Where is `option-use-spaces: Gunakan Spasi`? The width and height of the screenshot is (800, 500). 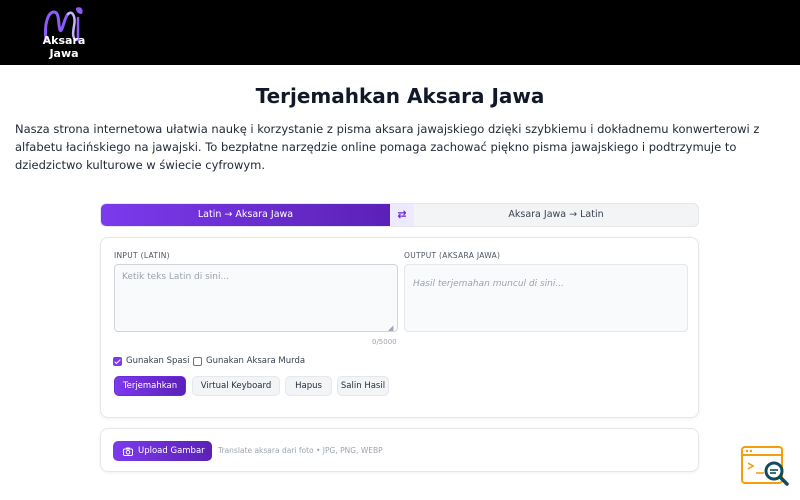 option-use-spaces: Gunakan Spasi is located at coordinates (151, 361).